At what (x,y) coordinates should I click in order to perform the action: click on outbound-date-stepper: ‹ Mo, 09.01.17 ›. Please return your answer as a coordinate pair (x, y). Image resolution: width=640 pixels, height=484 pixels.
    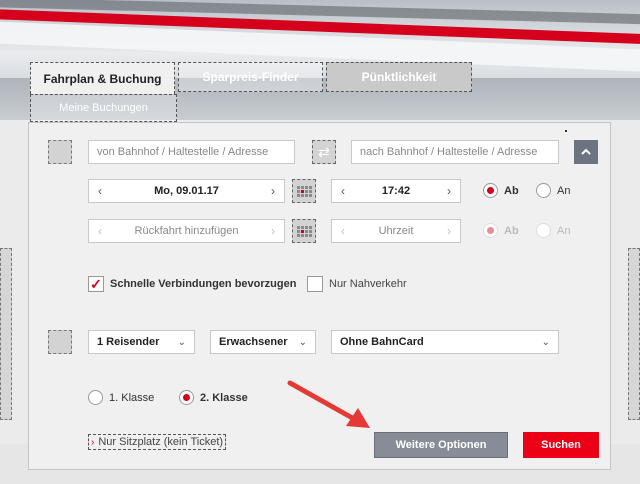
    Looking at the image, I should click on (186, 191).